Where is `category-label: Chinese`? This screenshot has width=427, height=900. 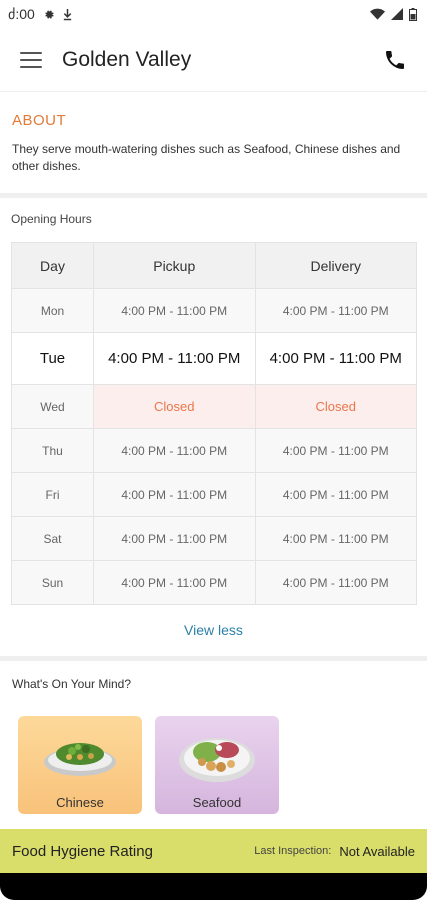
category-label: Chinese is located at coordinates (80, 802).